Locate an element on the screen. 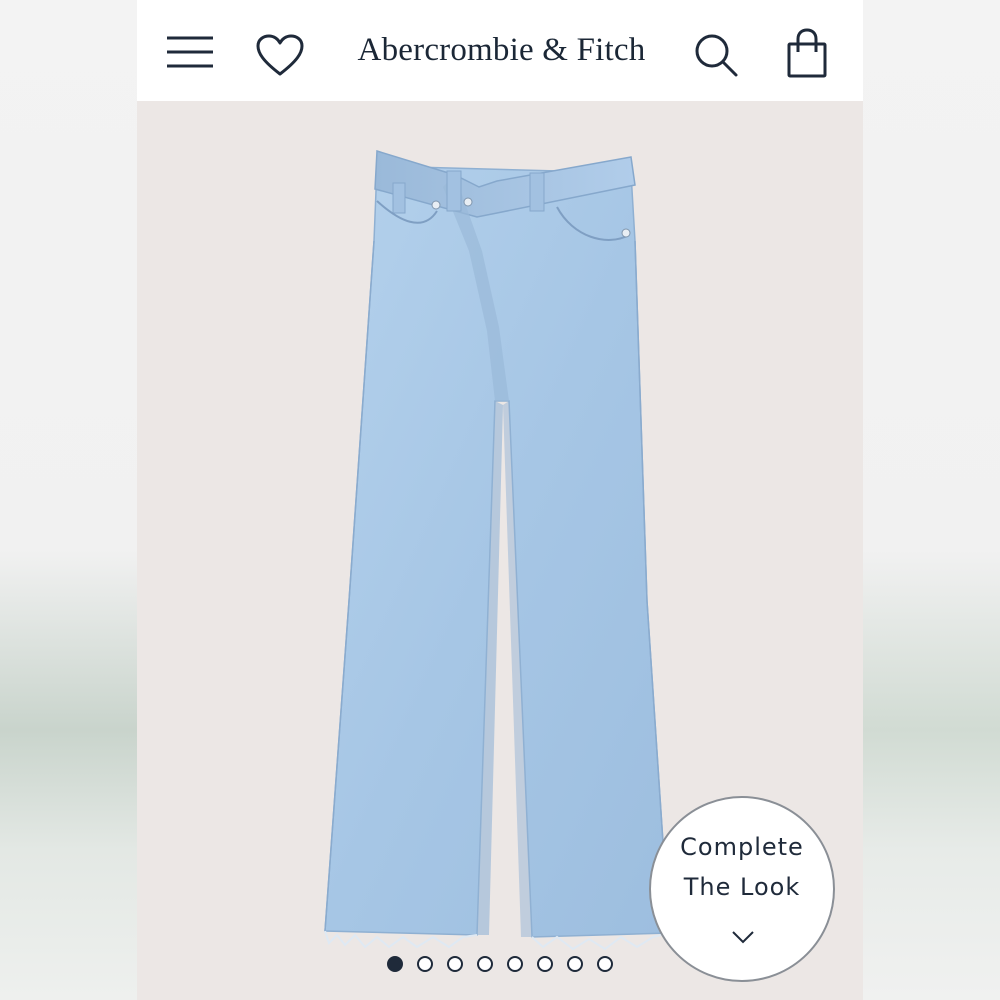 Image resolution: width=1000 pixels, height=1000 pixels. complete-the-look-line2: The Look is located at coordinates (742, 887).